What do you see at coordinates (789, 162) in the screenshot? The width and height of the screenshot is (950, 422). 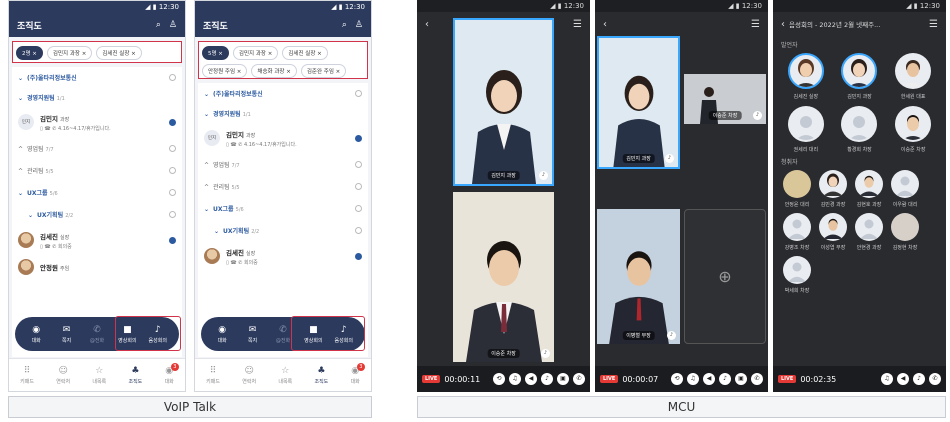 I see `section-listeners: 청취자` at bounding box center [789, 162].